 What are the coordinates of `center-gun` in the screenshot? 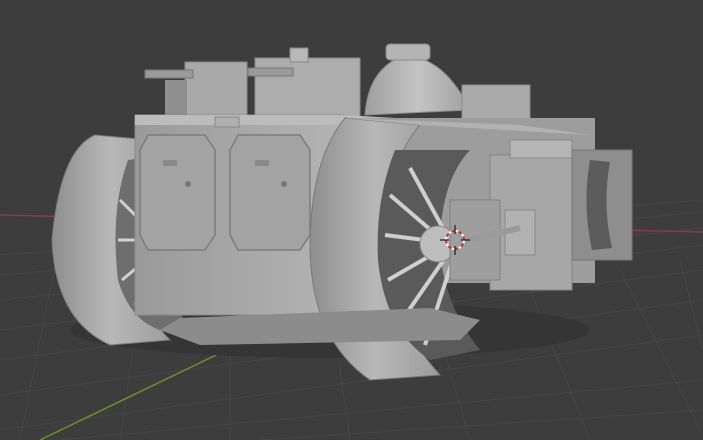 It's located at (270, 72).